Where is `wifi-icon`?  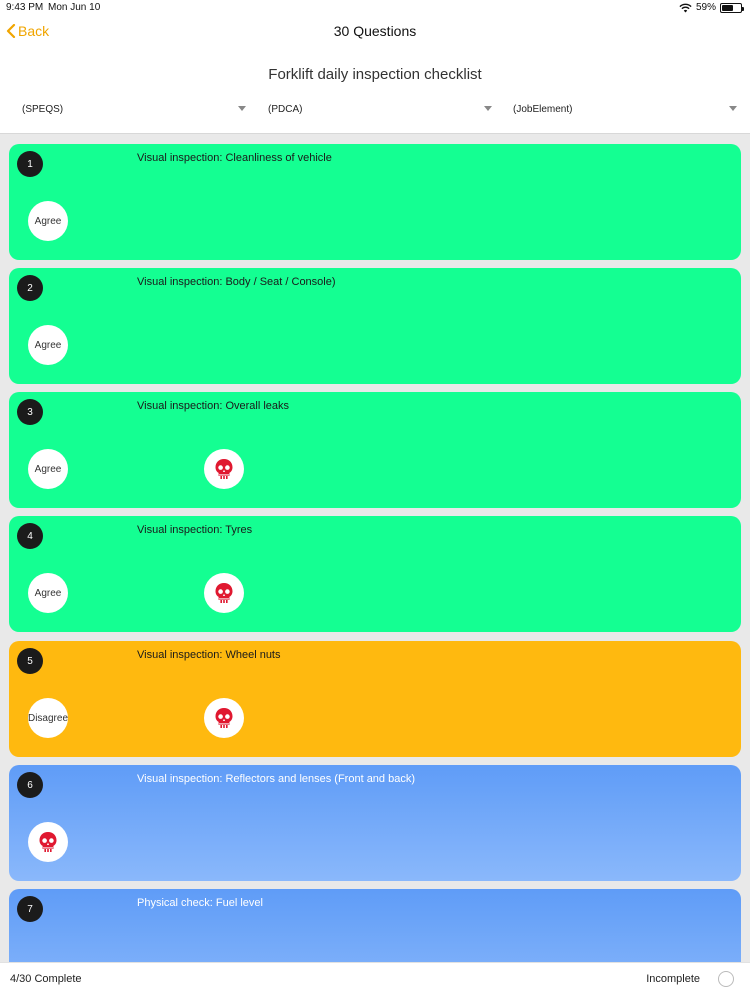
wifi-icon is located at coordinates (685, 7).